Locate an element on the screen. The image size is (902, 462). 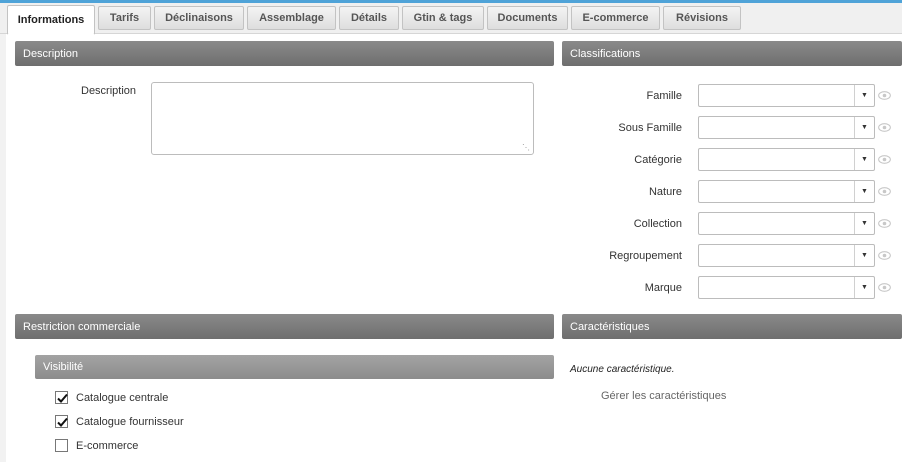
regroupement-select: ▼ is located at coordinates (786, 255).